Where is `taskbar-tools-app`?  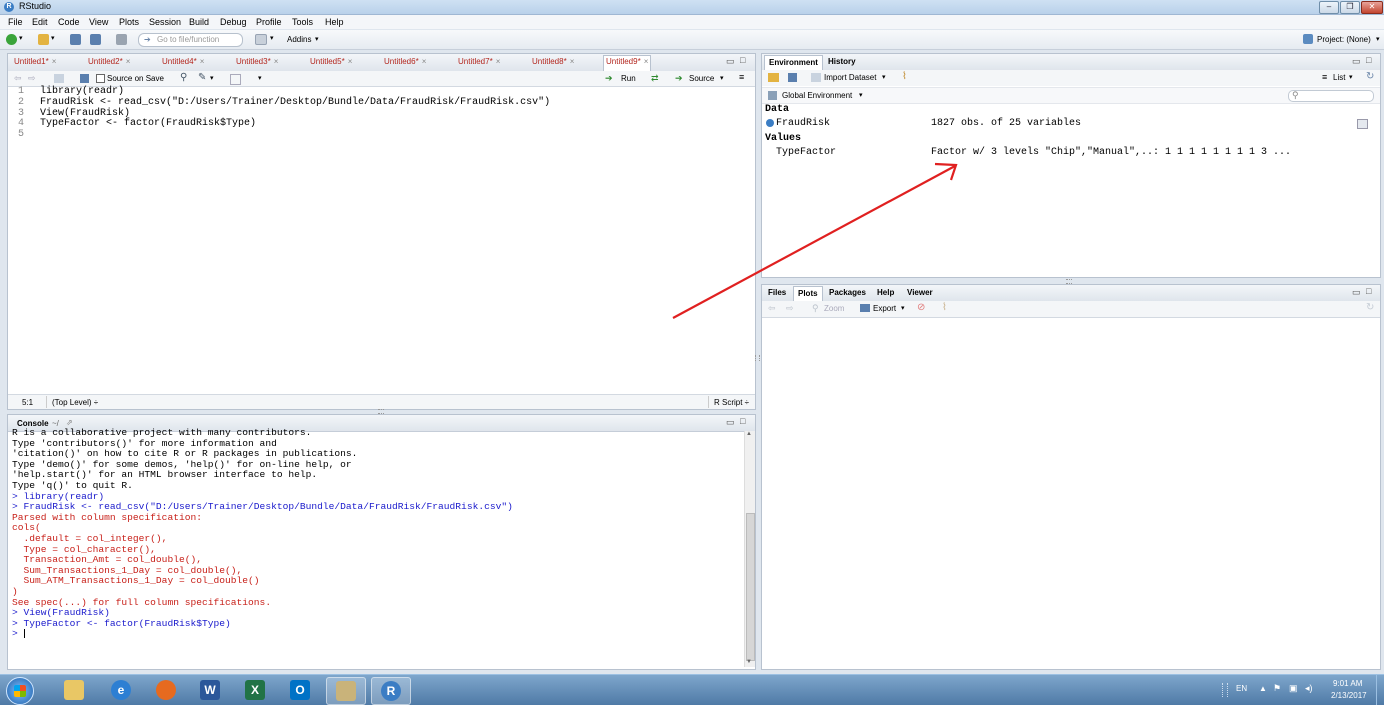
taskbar-tools-app is located at coordinates (346, 691).